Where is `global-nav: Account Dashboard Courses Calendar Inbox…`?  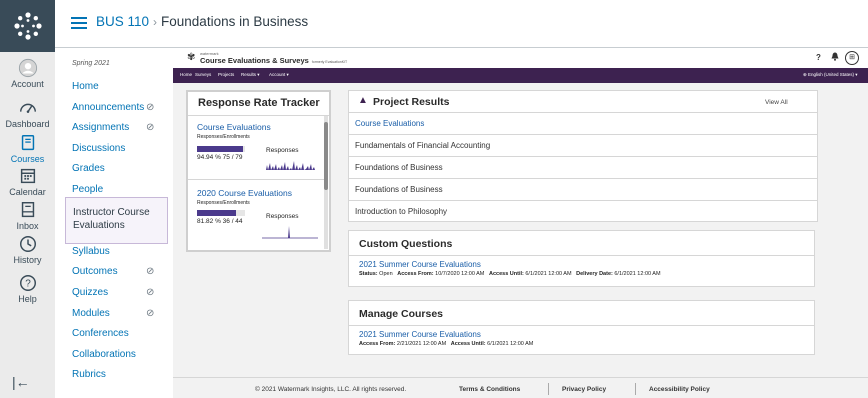 global-nav: Account Dashboard Courses Calendar Inbox… is located at coordinates (27, 199).